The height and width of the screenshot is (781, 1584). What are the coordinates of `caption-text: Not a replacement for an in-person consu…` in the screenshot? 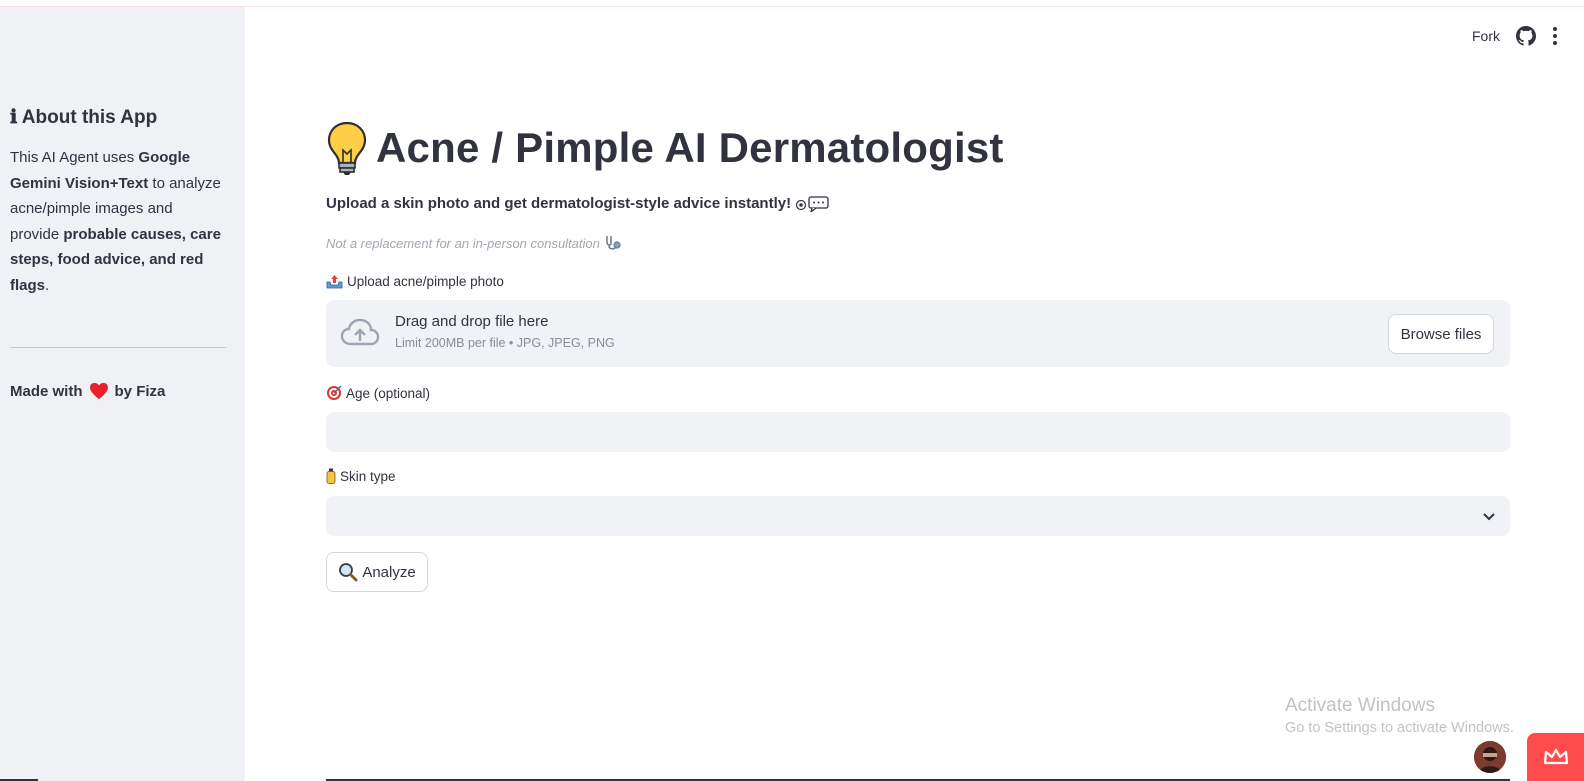 It's located at (463, 243).